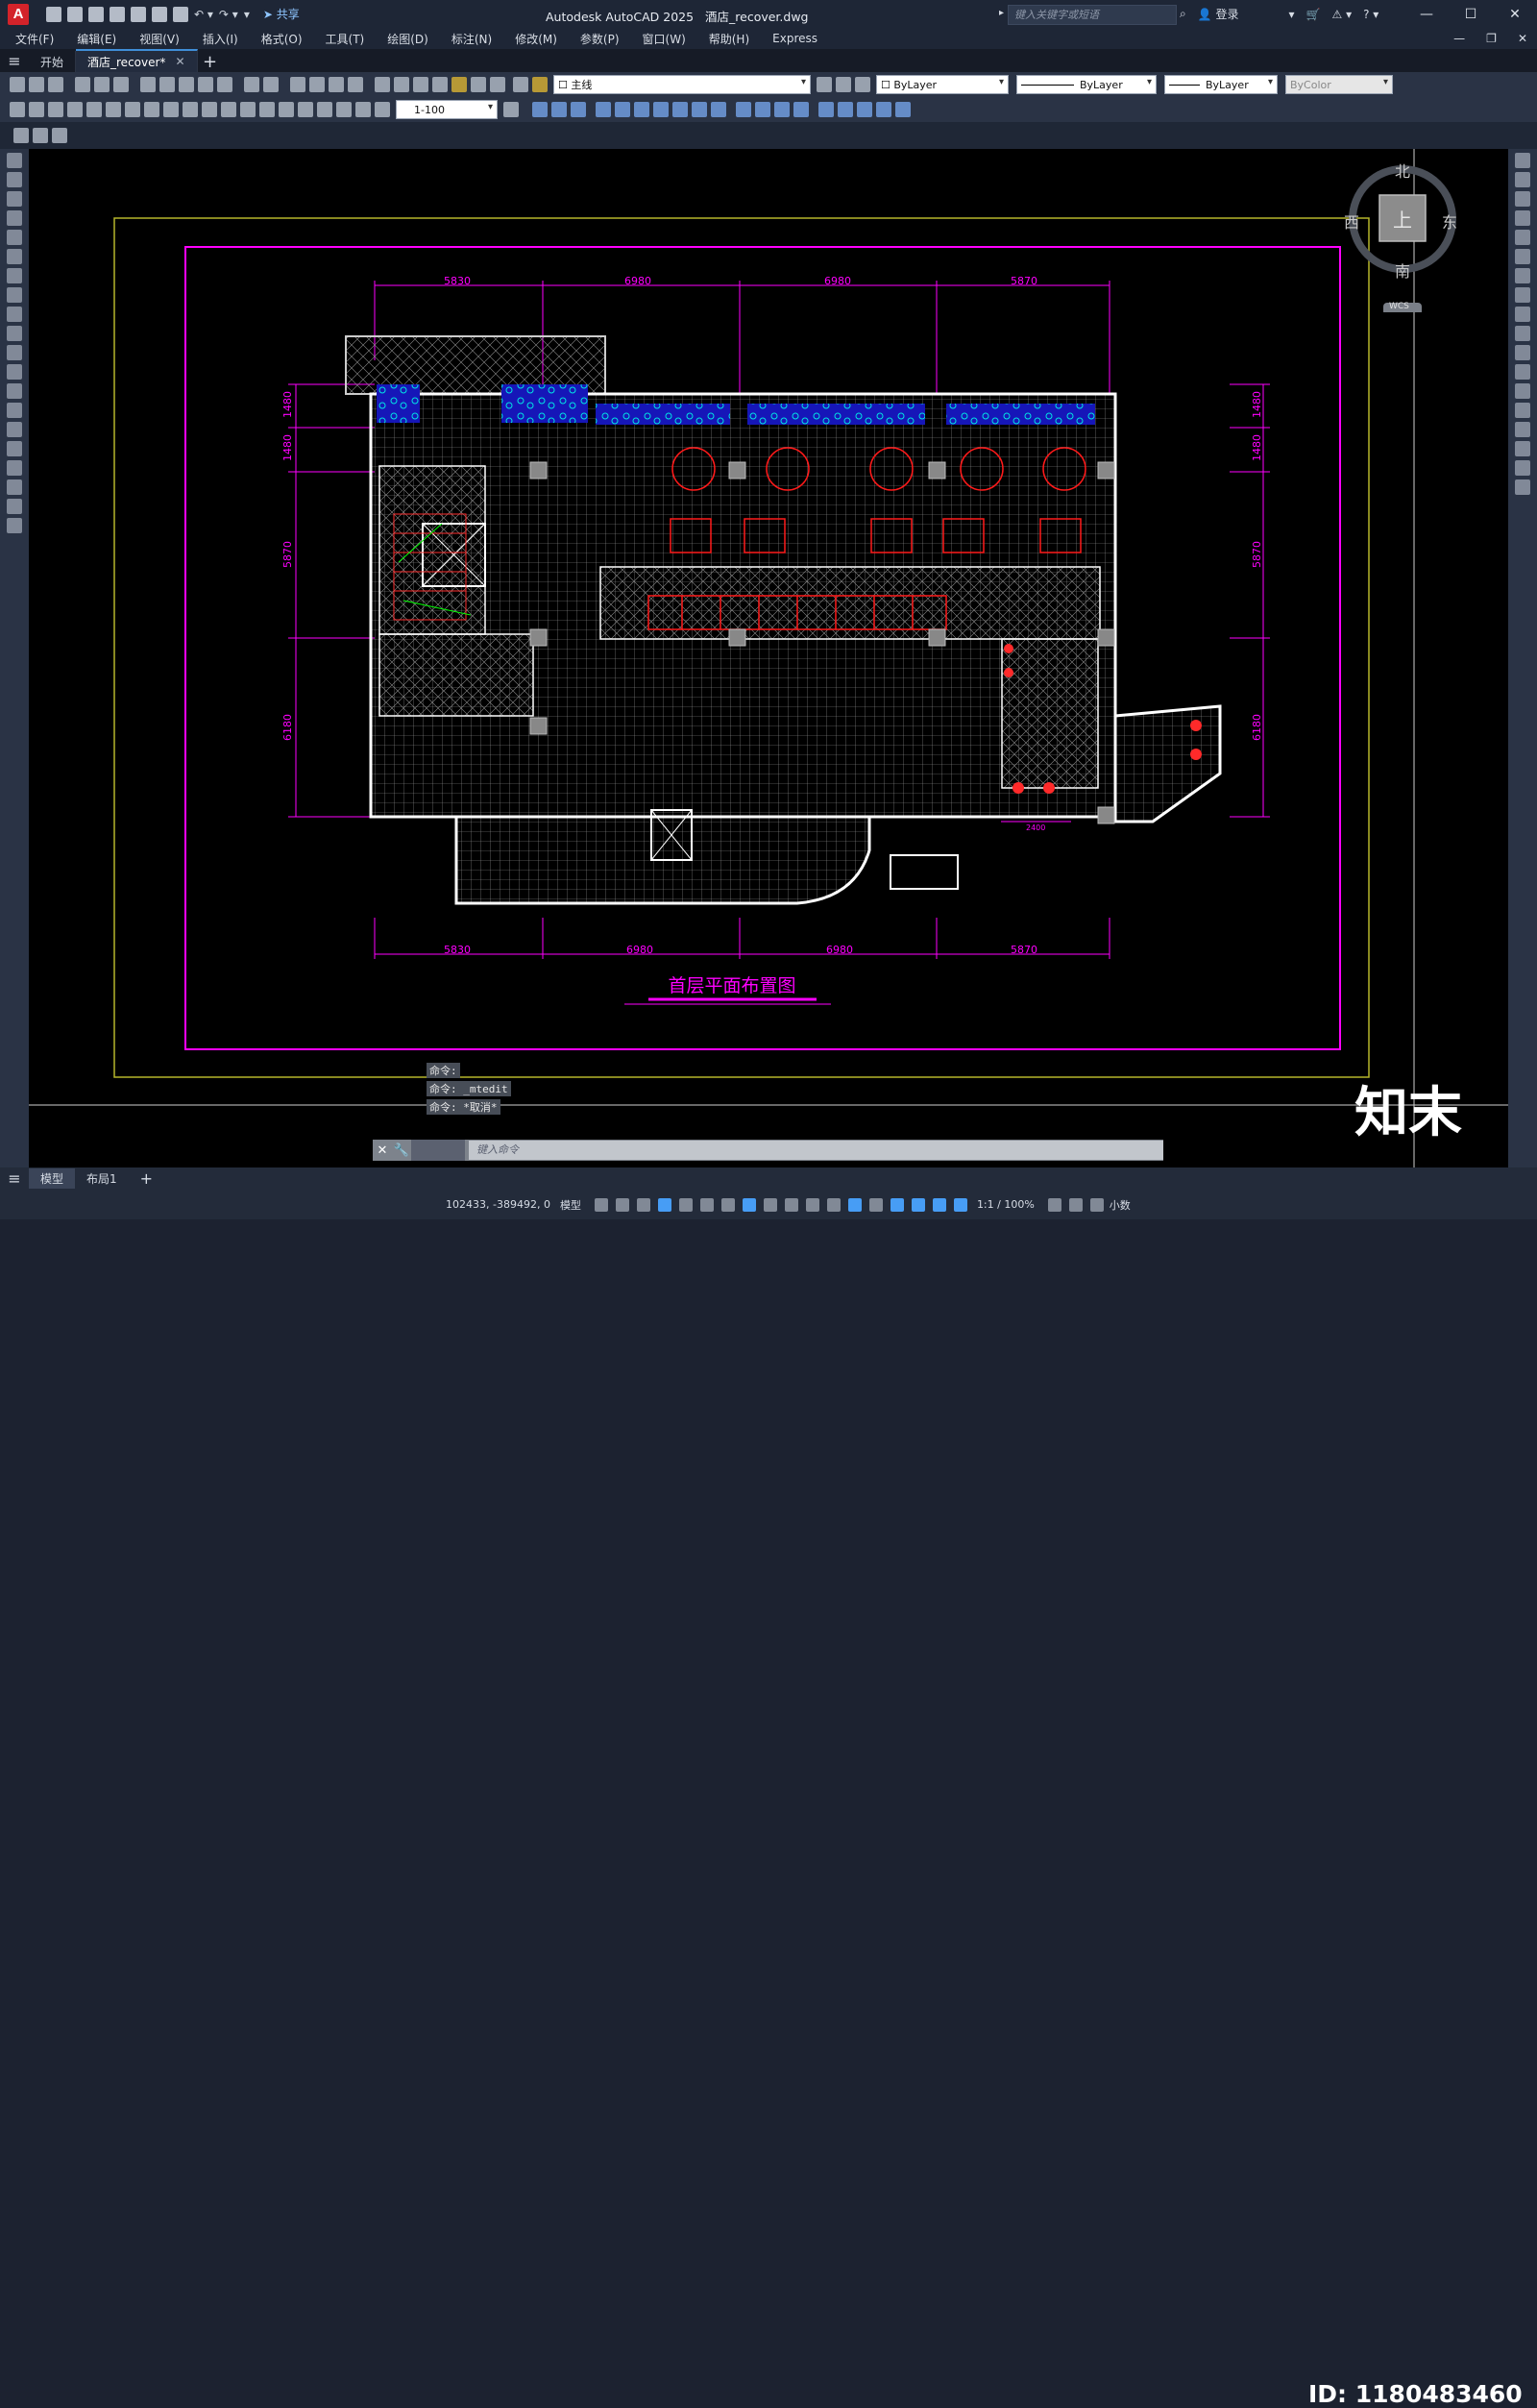  Describe the element at coordinates (34, 39) in the screenshot. I see `menu-file: 文件(F)` at that location.